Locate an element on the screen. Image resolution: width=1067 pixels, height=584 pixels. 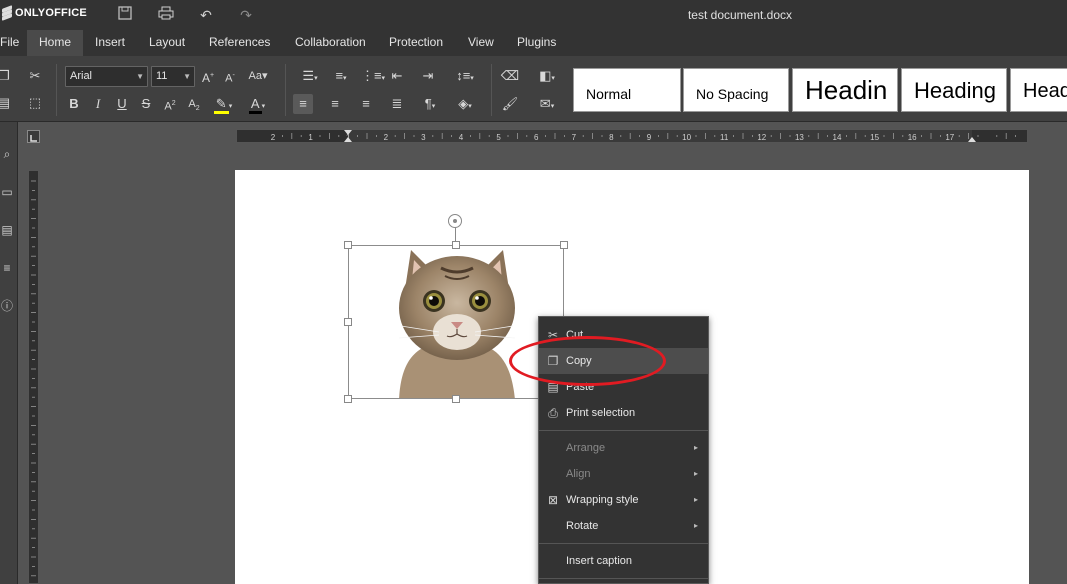
line-spacing-icon: ↕≡▾ is located at coordinates (465, 76).